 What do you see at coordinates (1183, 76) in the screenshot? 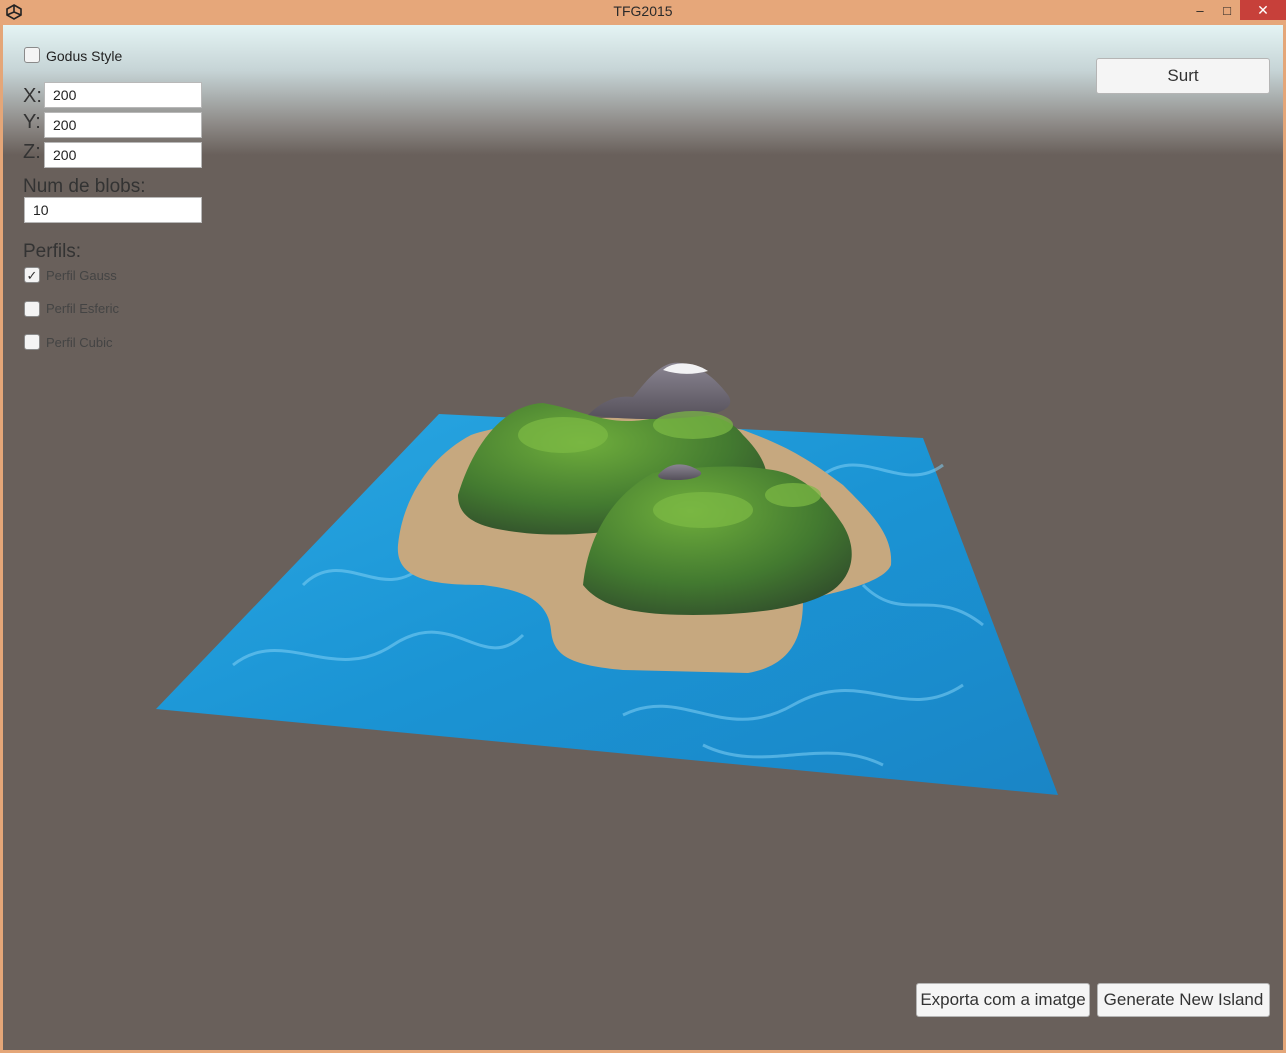
I see `exit-button: Surt` at bounding box center [1183, 76].